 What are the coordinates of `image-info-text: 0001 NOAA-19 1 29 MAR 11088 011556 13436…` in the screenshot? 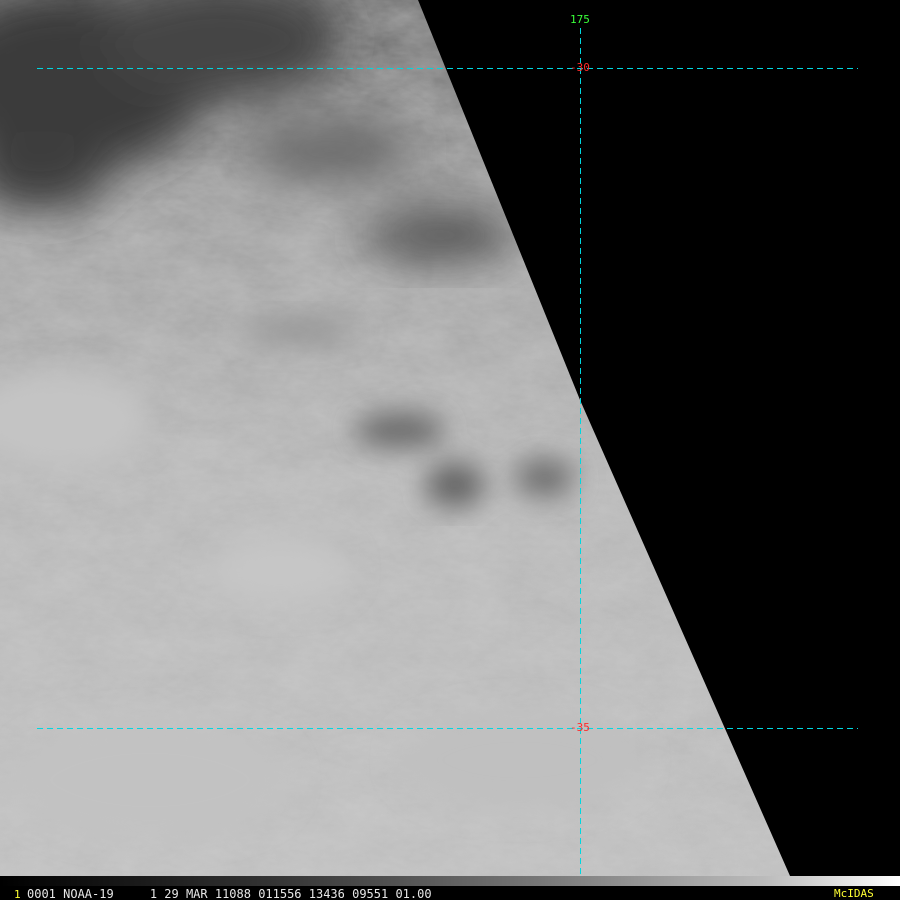 It's located at (229, 893).